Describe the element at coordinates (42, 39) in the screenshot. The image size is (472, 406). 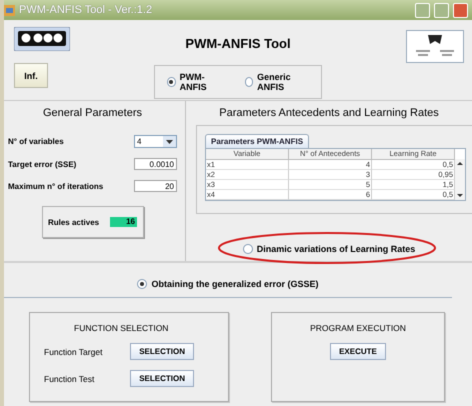
I see `license-logo-icon` at that location.